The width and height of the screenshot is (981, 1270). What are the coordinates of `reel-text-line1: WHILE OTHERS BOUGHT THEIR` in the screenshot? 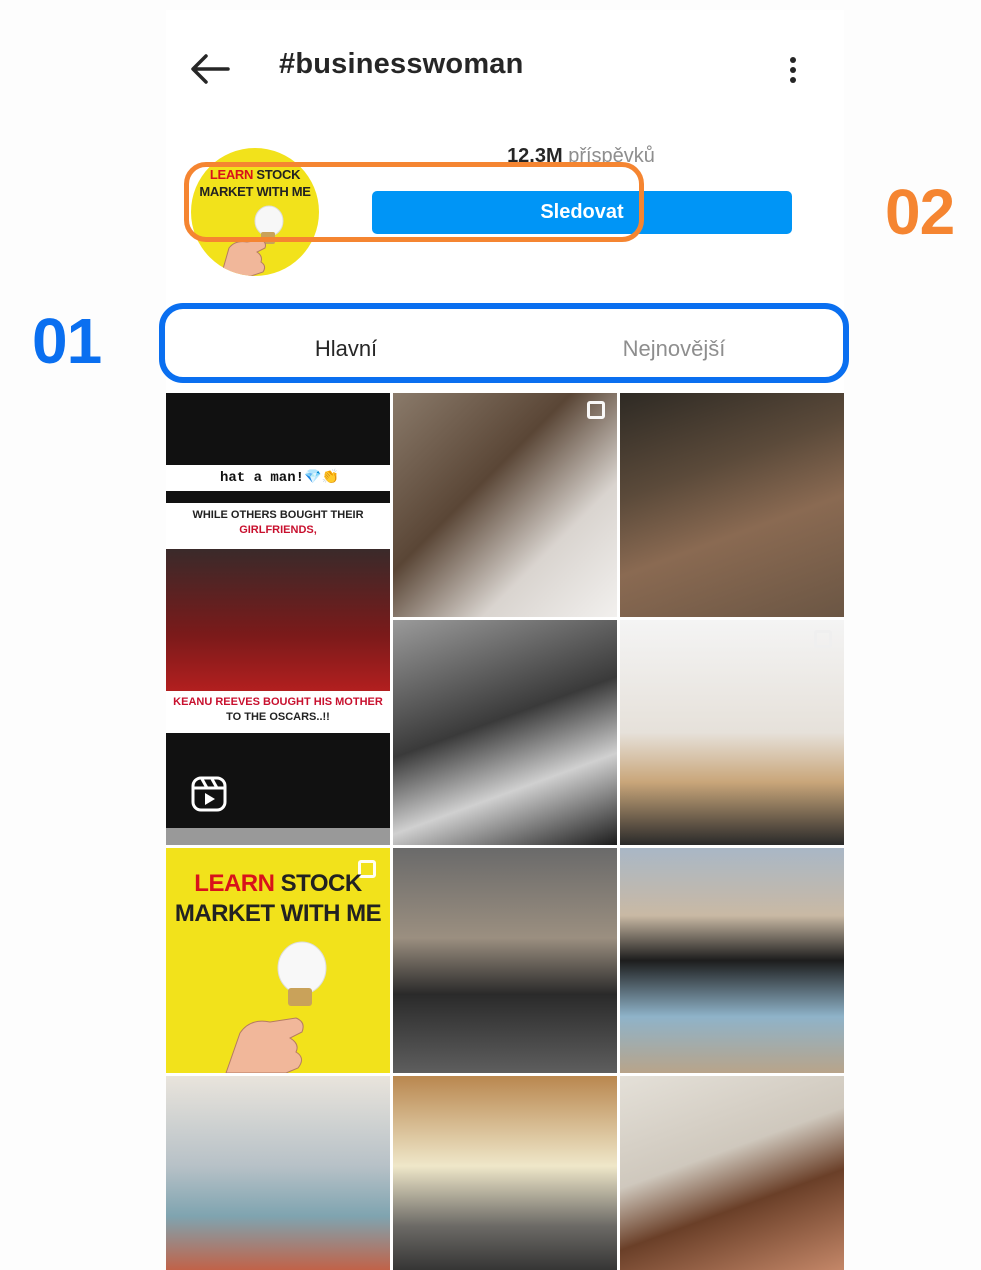 It's located at (278, 515).